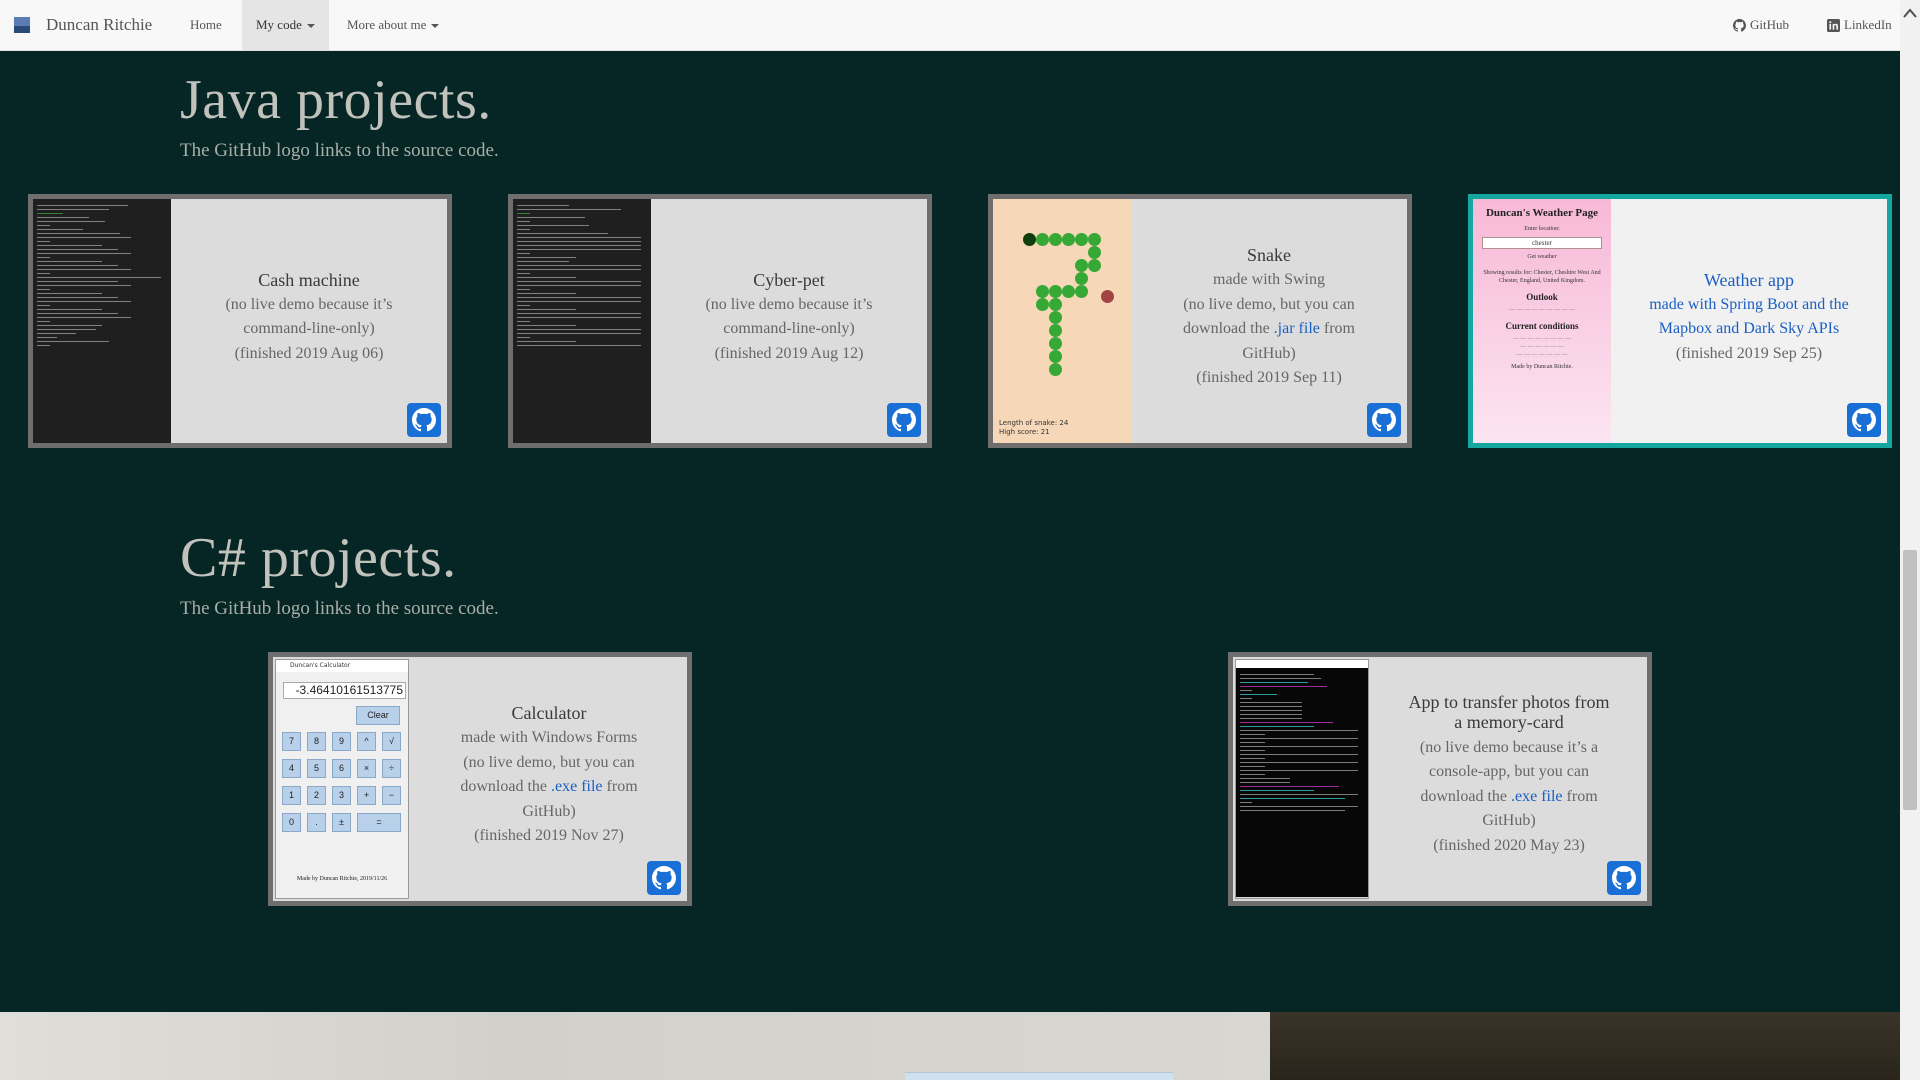 The height and width of the screenshot is (1080, 1920). What do you see at coordinates (582, 321) in the screenshot?
I see `cyber-pet-screenshot` at bounding box center [582, 321].